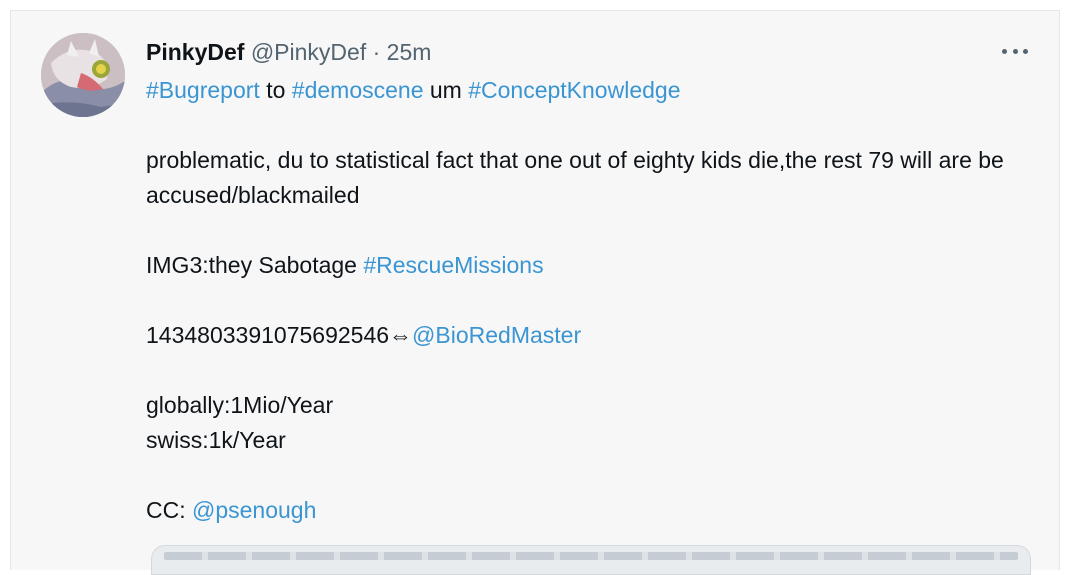 Image resolution: width=1072 pixels, height=575 pixels. I want to click on text-um: um, so click(446, 90).